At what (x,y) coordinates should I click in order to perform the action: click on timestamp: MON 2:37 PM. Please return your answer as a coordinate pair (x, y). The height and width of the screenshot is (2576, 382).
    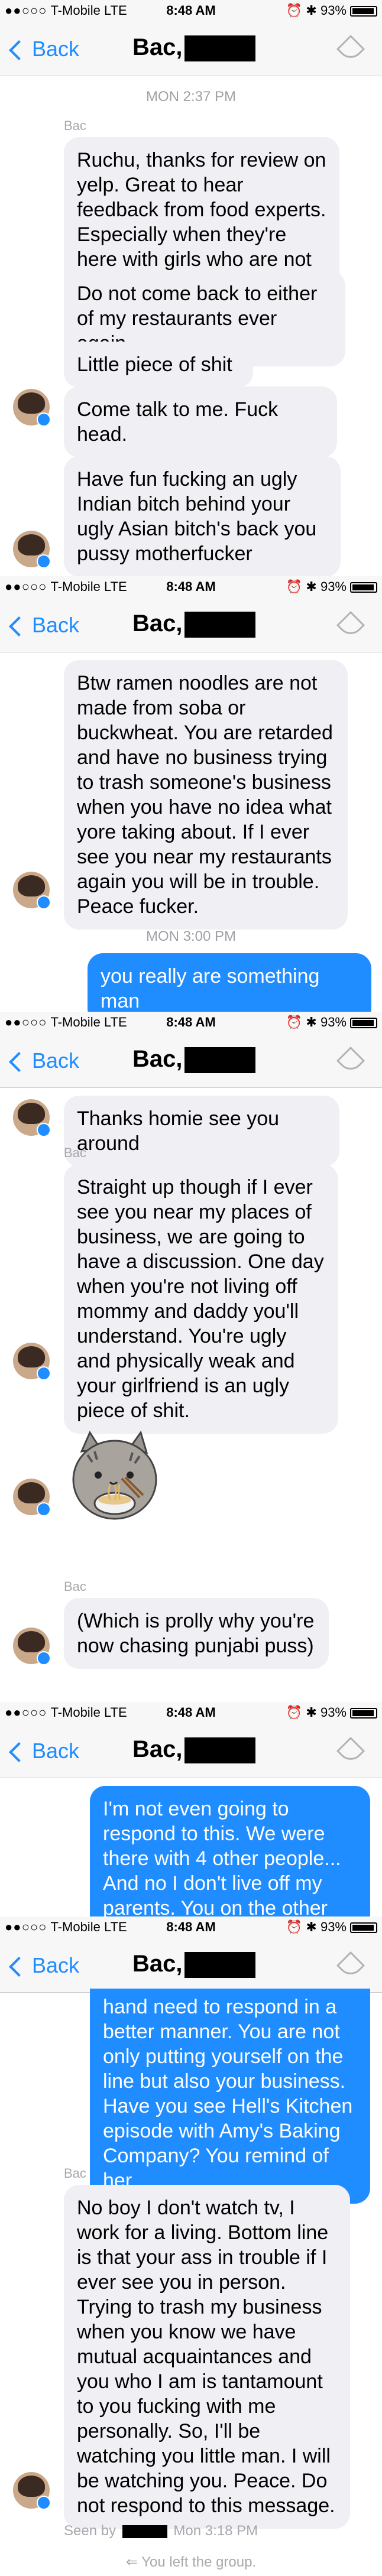
    Looking at the image, I should click on (191, 97).